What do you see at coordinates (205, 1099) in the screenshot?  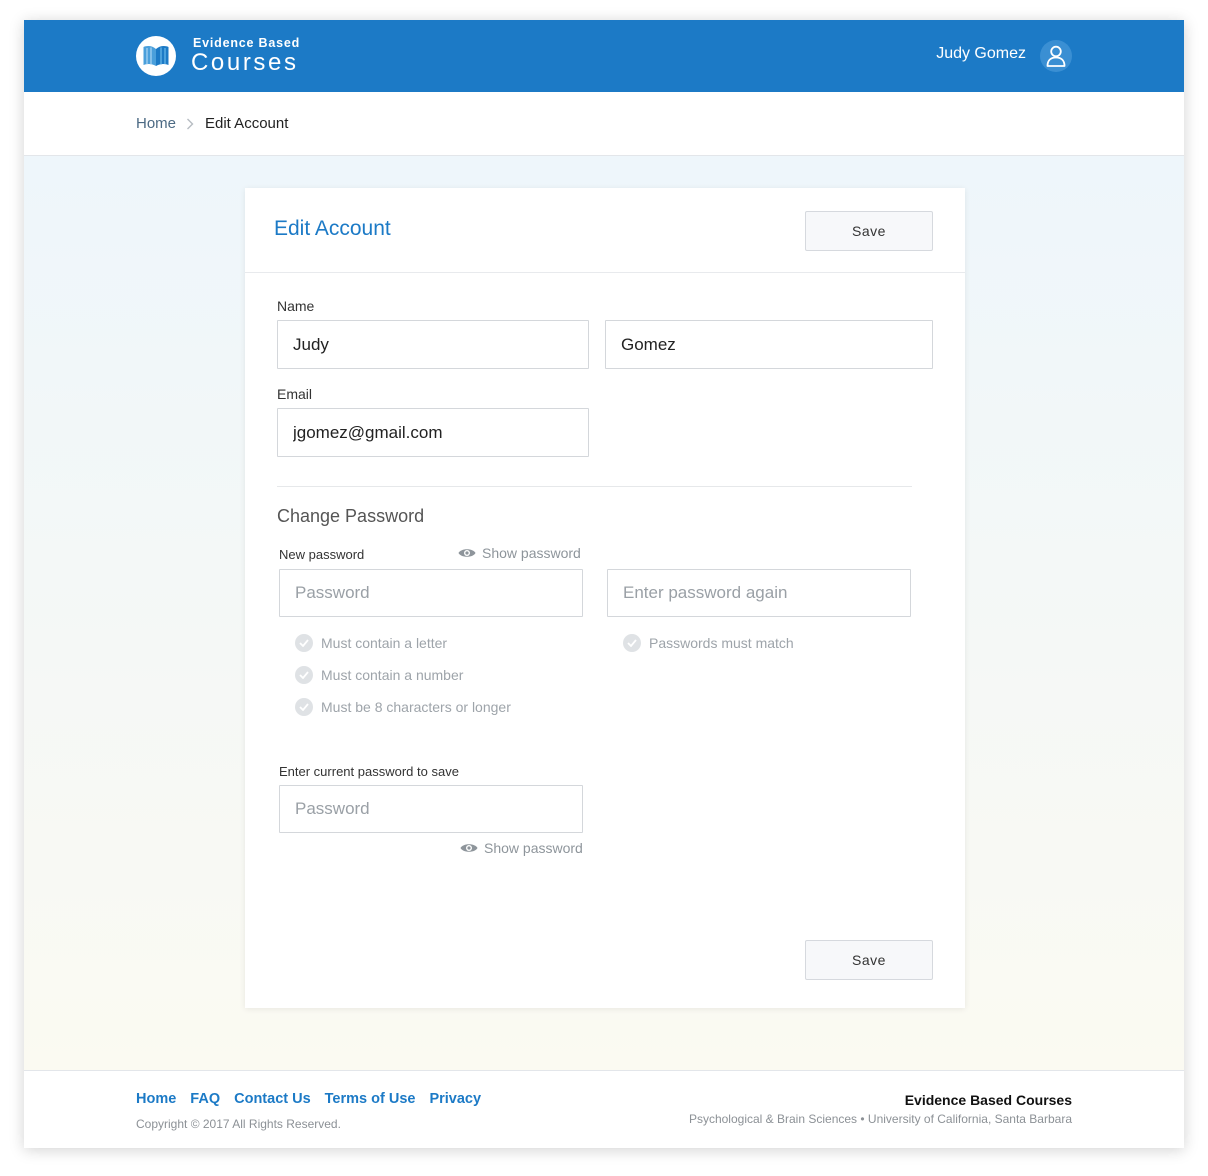 I see `footer-link-faq: FAQ` at bounding box center [205, 1099].